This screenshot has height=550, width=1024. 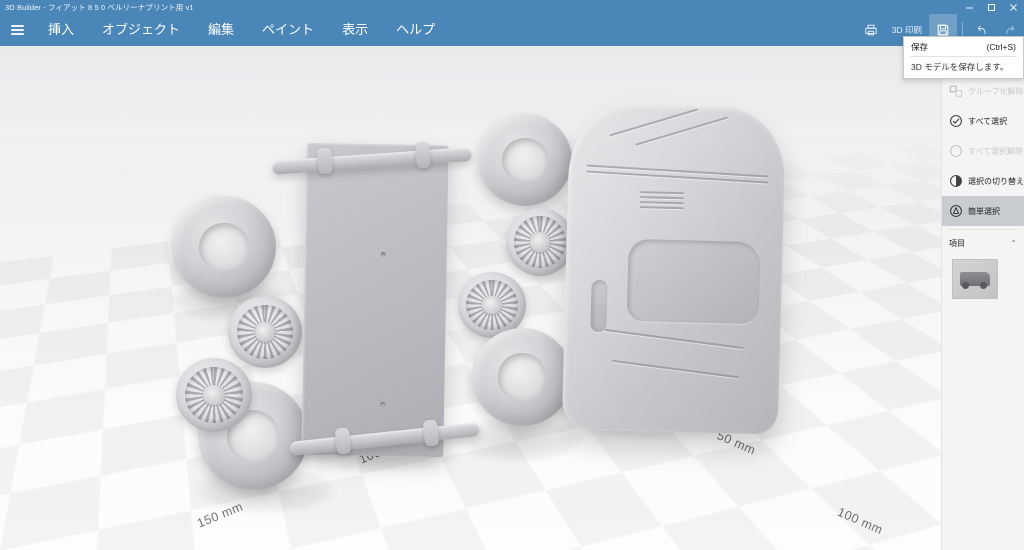 I want to click on 3d-print-label: 3D 印刷, so click(x=906, y=30).